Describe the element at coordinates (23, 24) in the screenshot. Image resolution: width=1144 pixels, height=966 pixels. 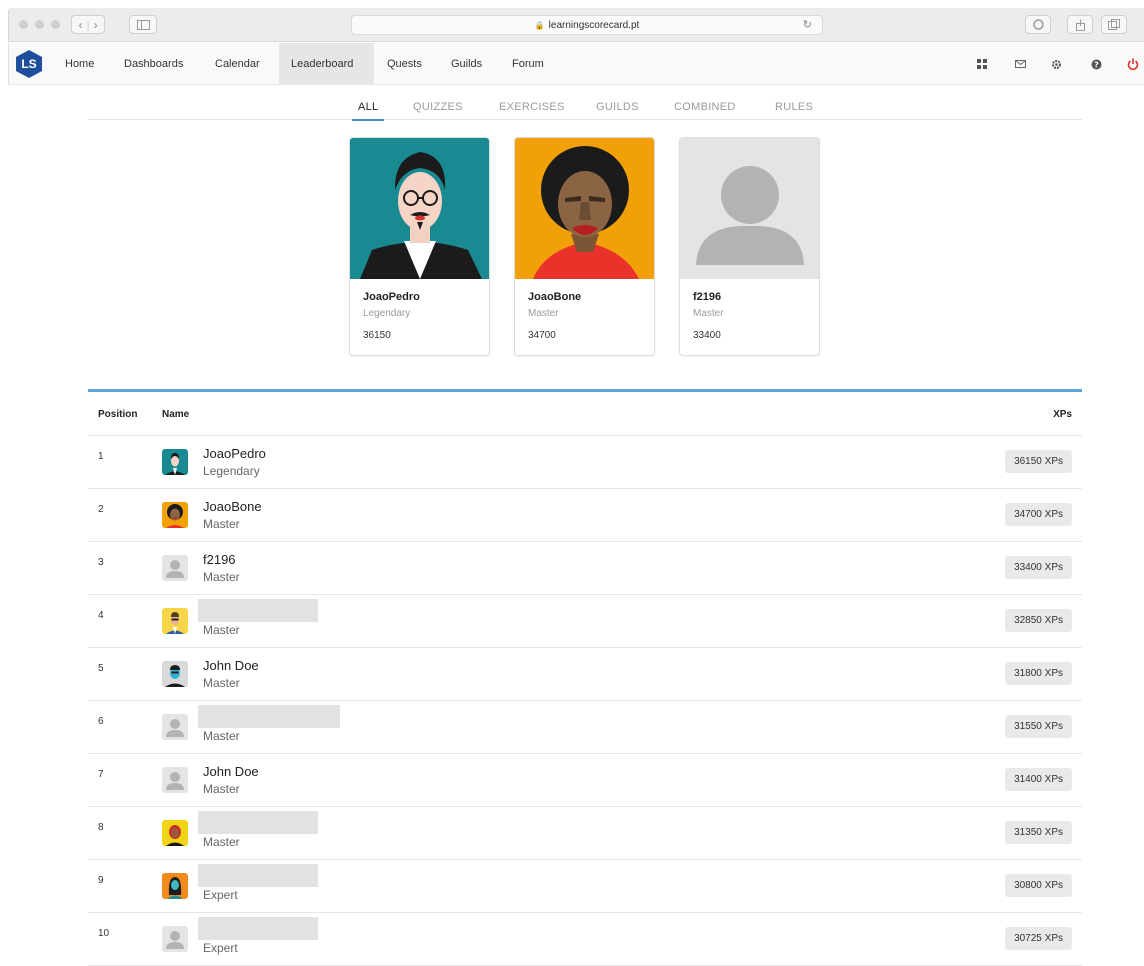
I see `close-window-dot` at that location.